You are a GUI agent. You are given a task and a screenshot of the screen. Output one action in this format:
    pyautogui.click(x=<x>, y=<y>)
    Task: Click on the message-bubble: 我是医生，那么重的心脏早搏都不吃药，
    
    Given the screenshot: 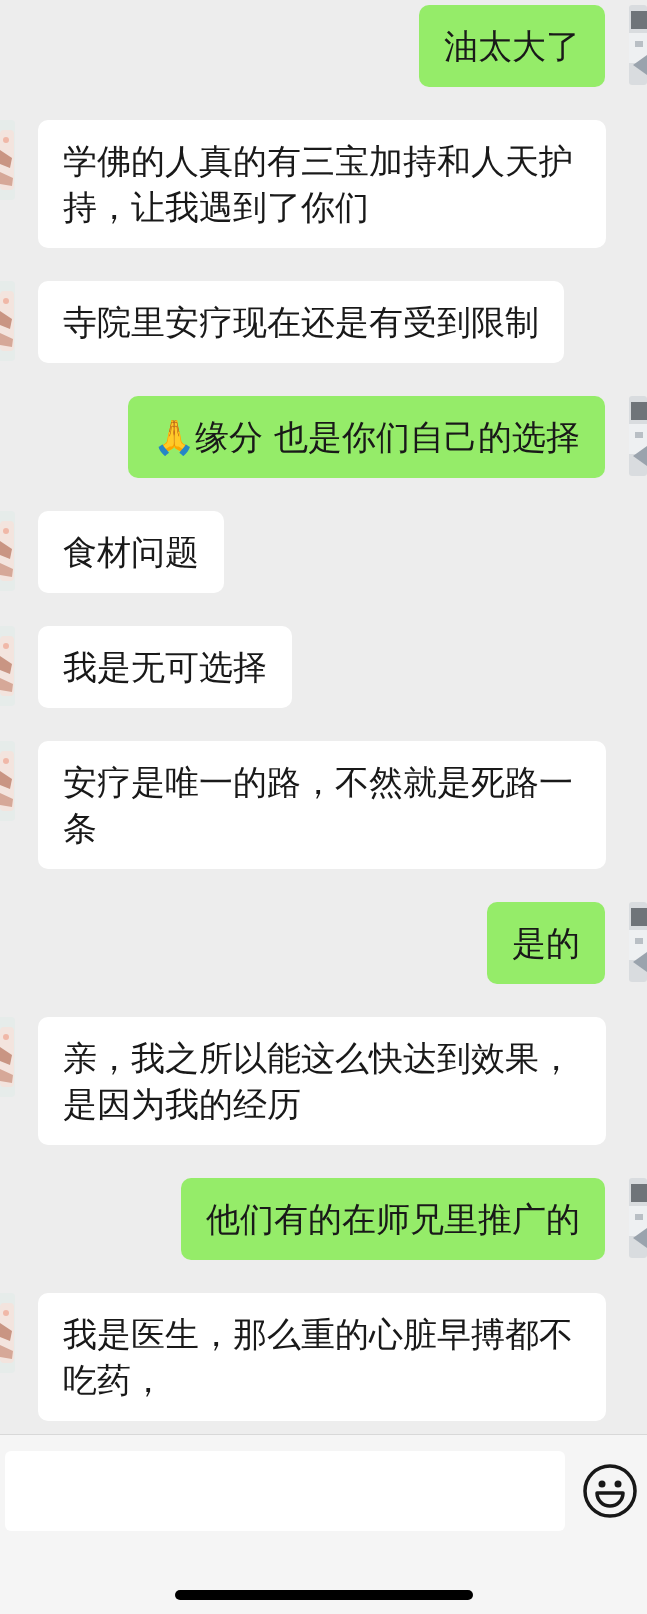 What is the action you would take?
    pyautogui.click(x=322, y=1357)
    